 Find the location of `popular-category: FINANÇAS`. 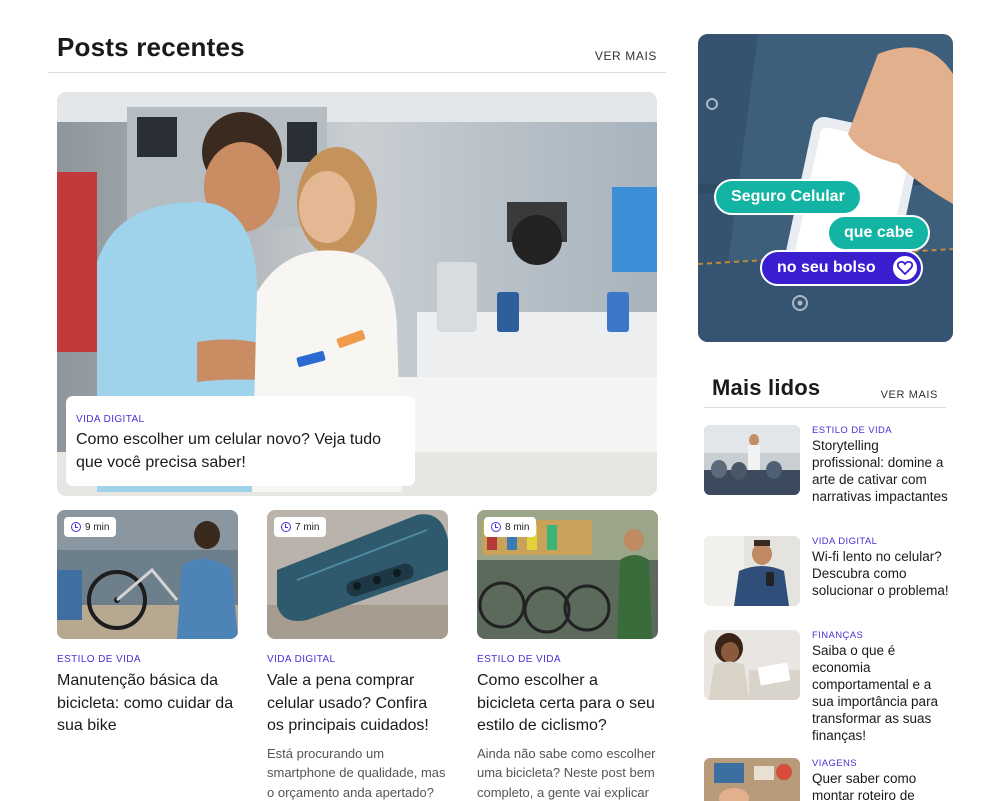

popular-category: FINANÇAS is located at coordinates (881, 635).